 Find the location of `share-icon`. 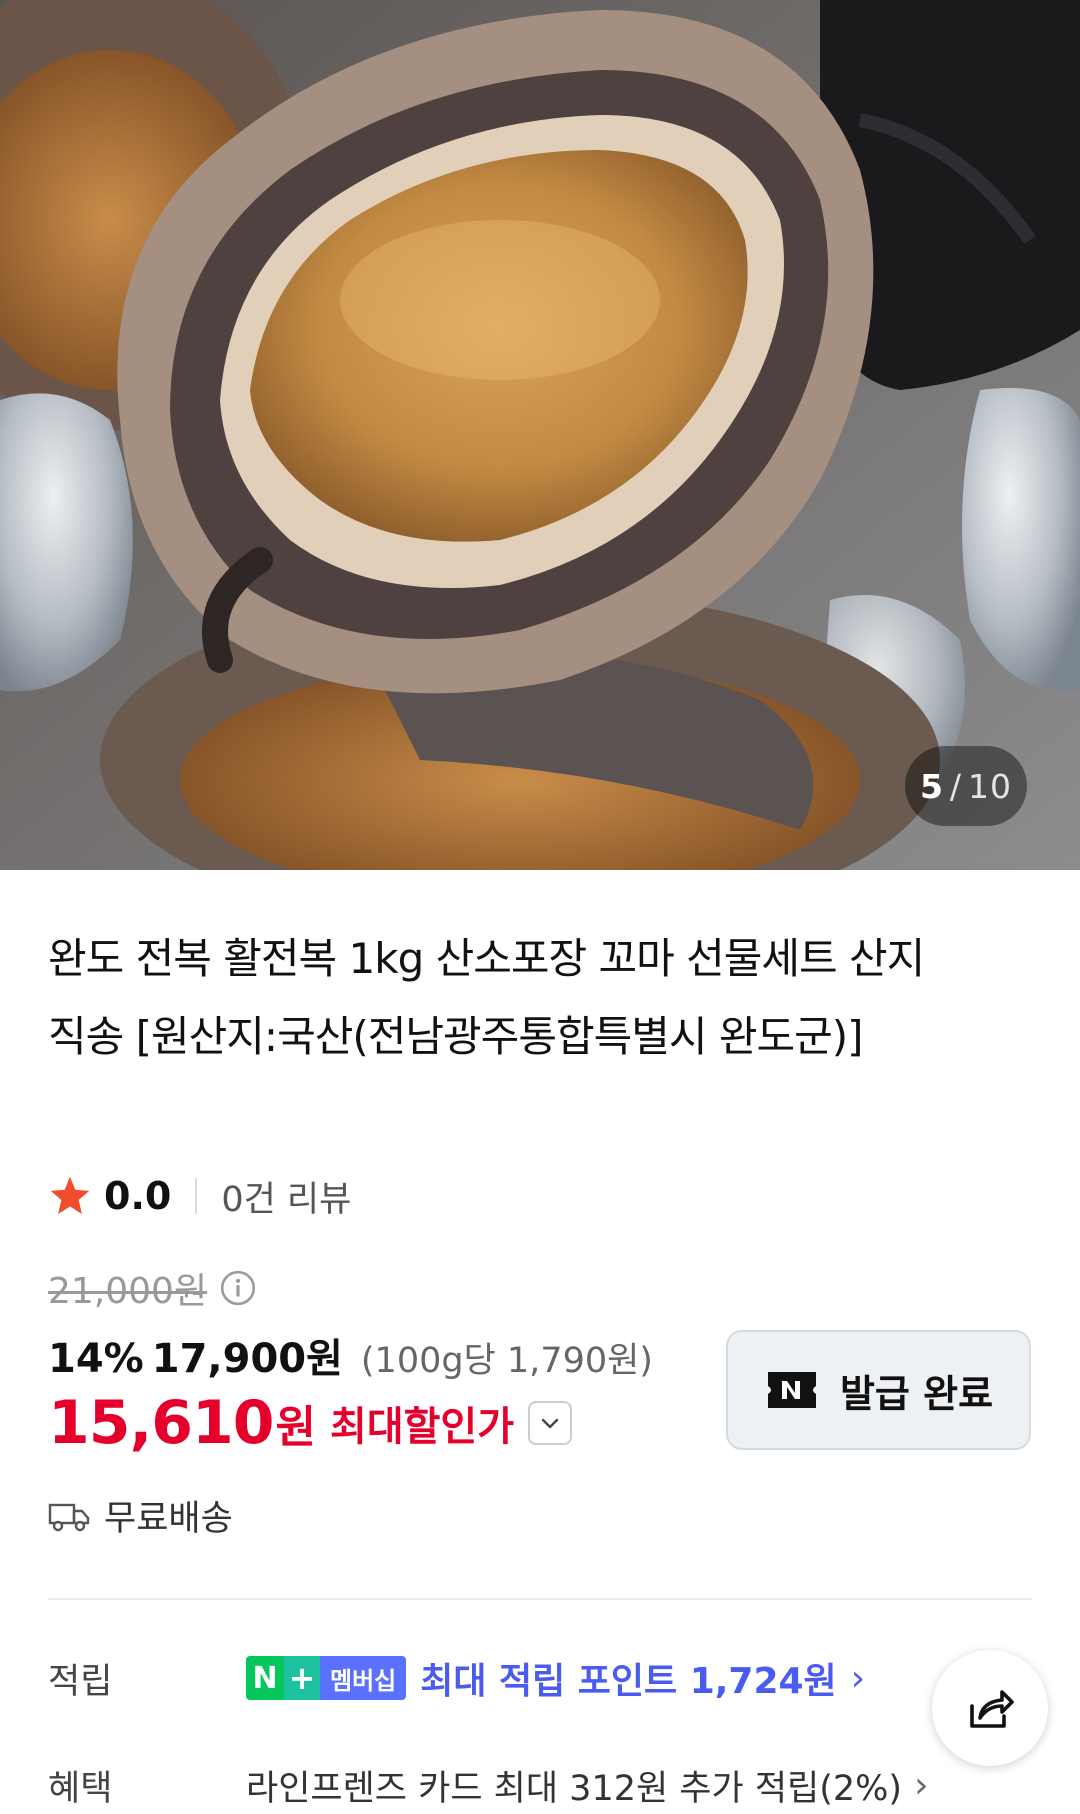

share-icon is located at coordinates (992, 1709).